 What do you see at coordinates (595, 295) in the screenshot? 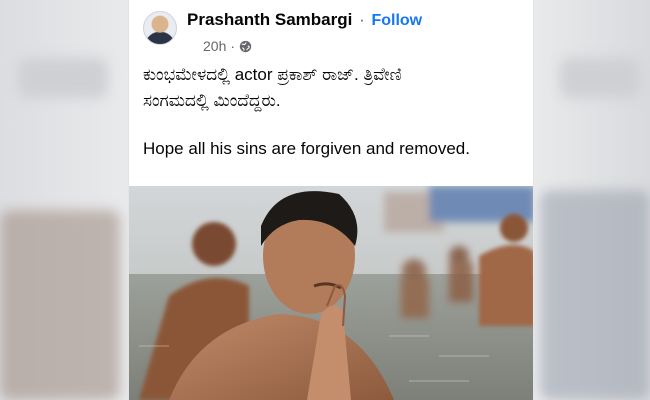
I see `blurred-background-right-photo` at bounding box center [595, 295].